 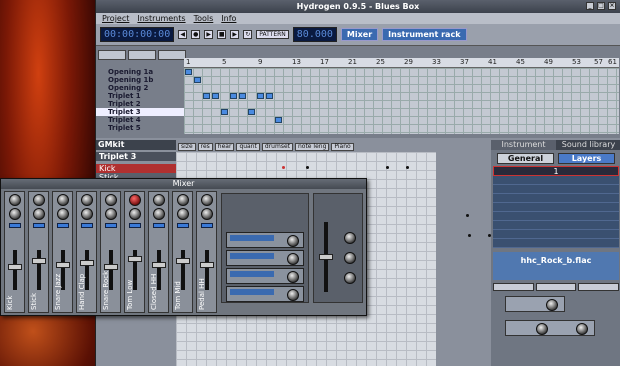 I want to click on menu-info: Info, so click(x=228, y=18).